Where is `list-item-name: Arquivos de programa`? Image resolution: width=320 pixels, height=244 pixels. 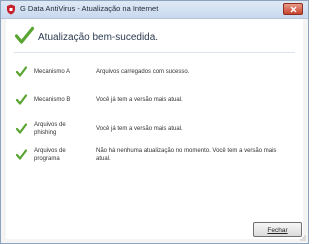
list-item-name: Arquivos de programa is located at coordinates (50, 155).